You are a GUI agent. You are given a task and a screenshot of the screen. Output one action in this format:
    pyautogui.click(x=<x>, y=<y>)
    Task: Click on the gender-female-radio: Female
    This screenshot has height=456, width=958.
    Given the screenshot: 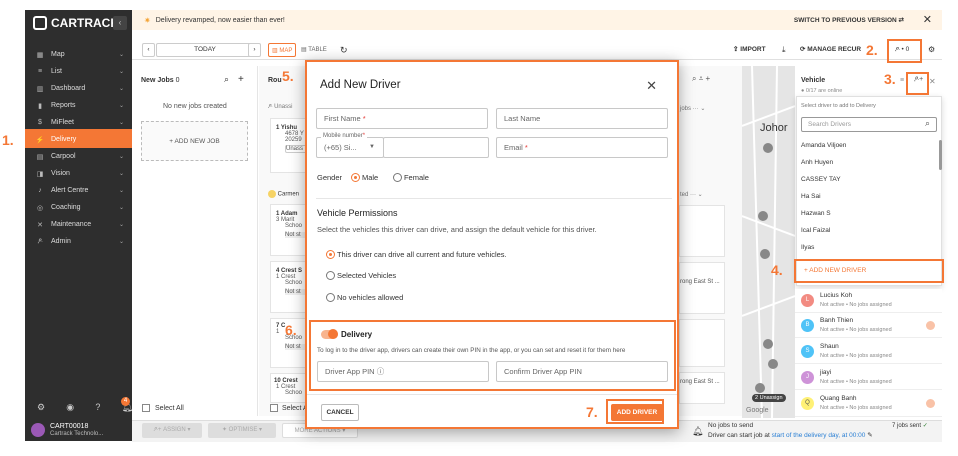 What is the action you would take?
    pyautogui.click(x=411, y=177)
    